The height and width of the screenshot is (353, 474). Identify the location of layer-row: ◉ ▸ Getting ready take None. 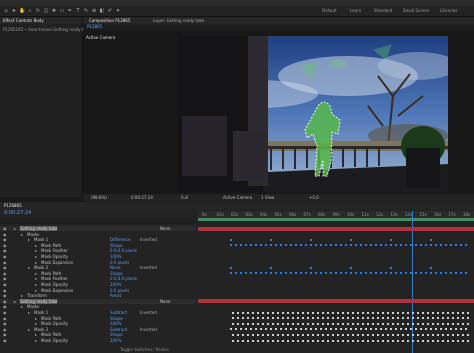
(98, 228).